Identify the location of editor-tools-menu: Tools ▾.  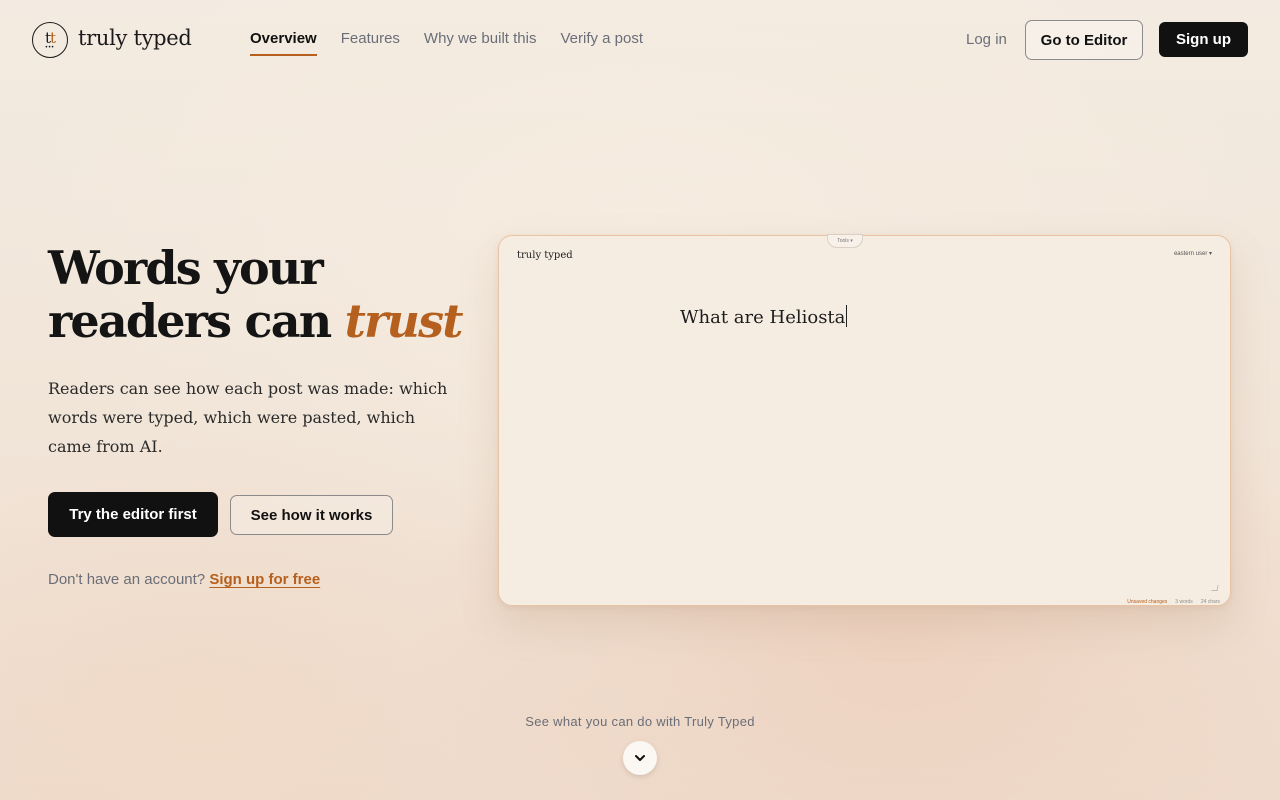
(845, 241).